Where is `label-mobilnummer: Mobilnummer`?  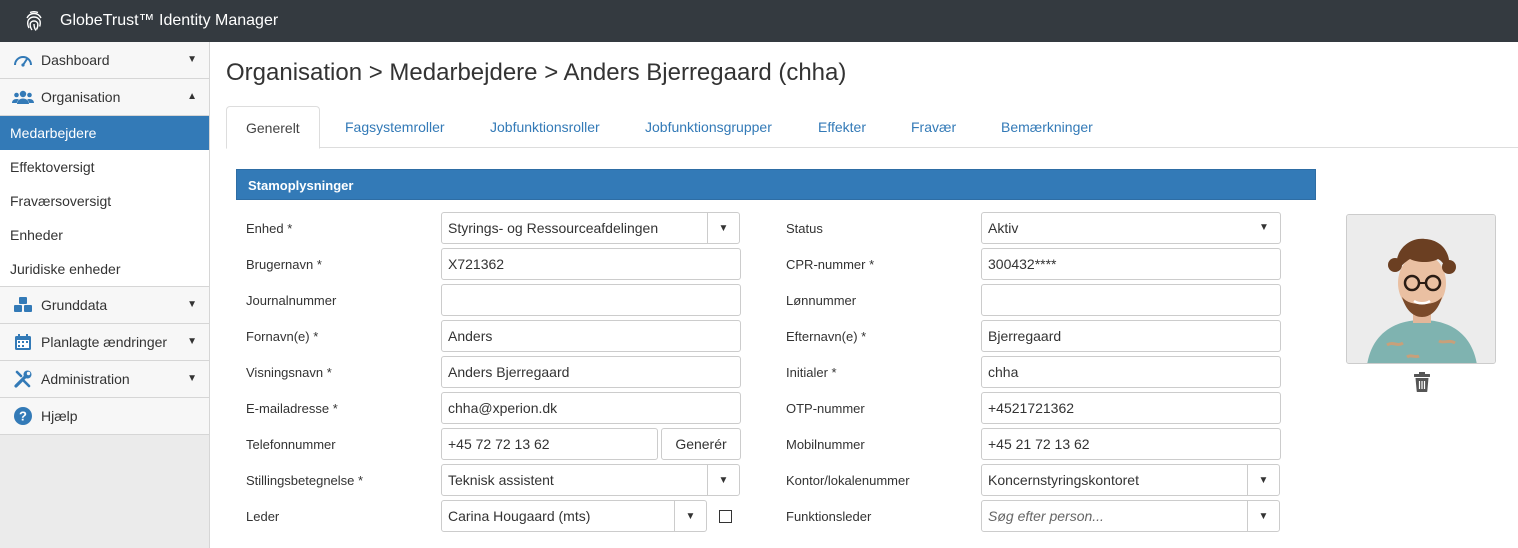 label-mobilnummer: Mobilnummer is located at coordinates (825, 444).